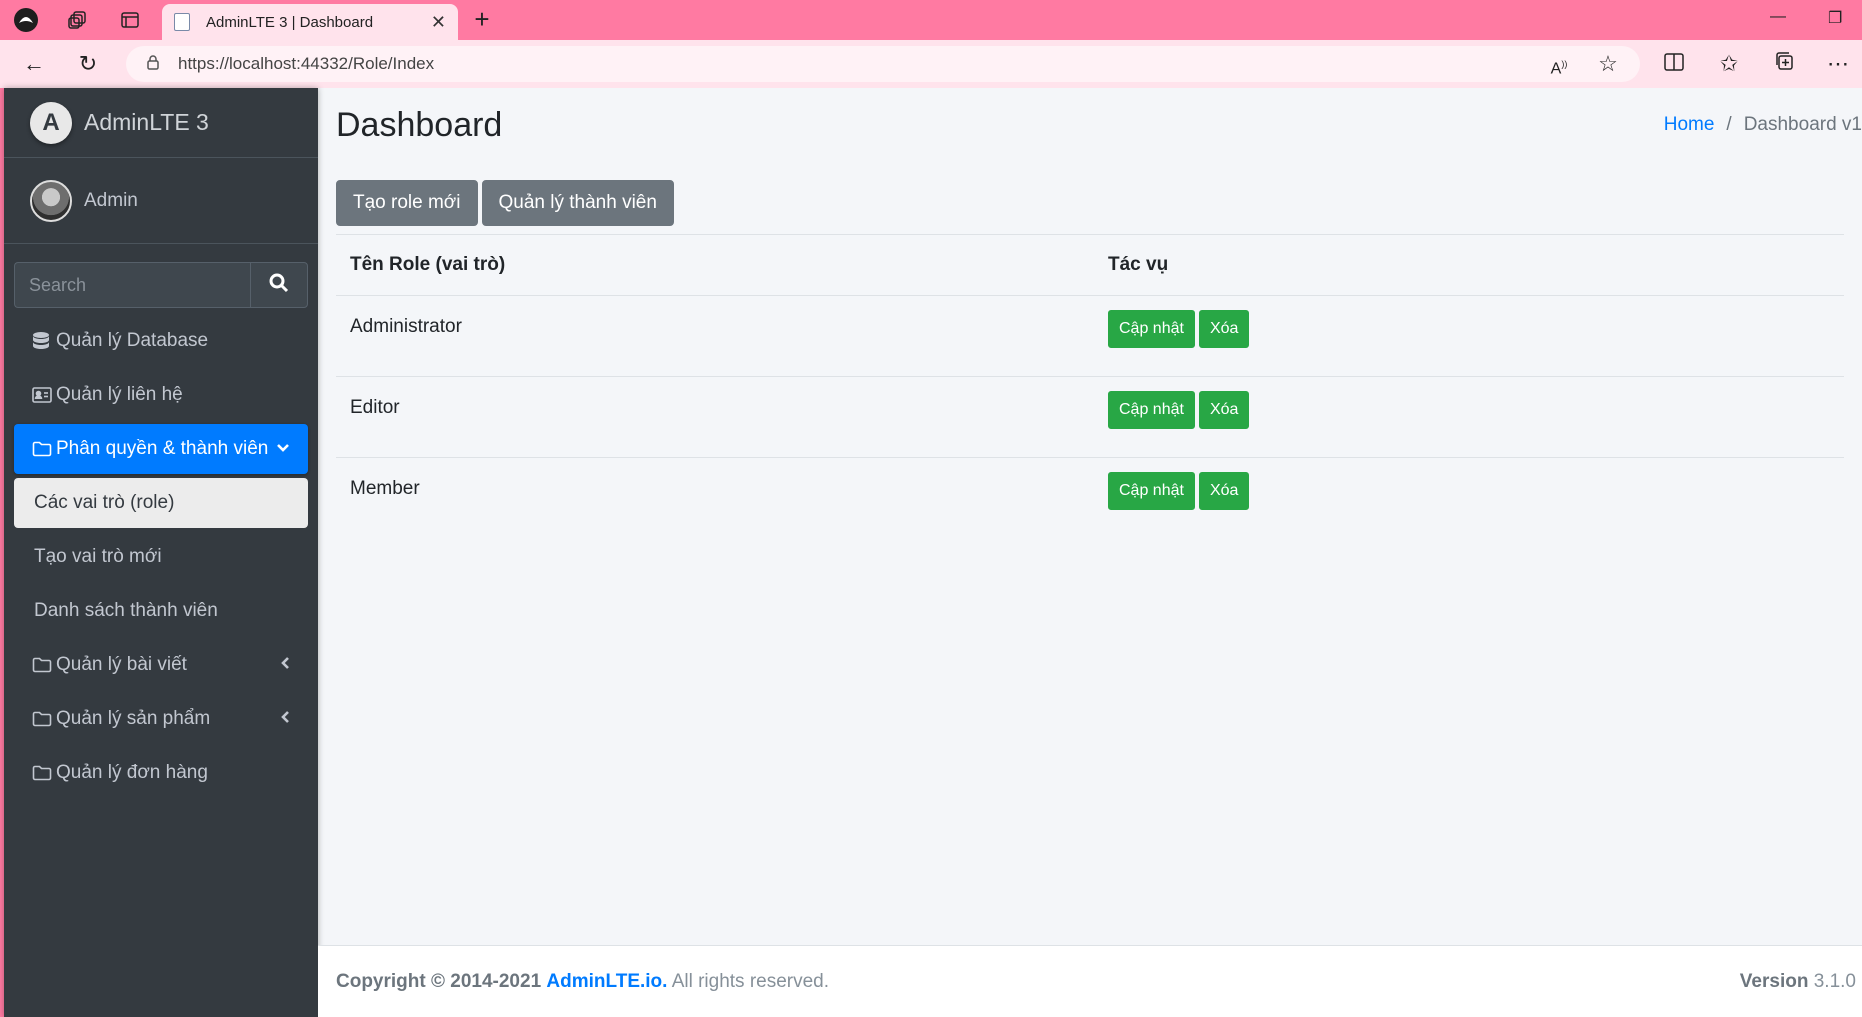  Describe the element at coordinates (439, 981) in the screenshot. I see `copyright-text: Copyright © 2014-2021` at that location.